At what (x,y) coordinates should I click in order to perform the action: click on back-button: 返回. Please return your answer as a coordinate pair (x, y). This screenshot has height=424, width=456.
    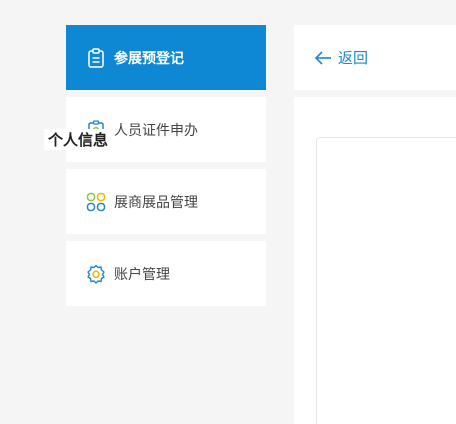
    Looking at the image, I should click on (341, 57).